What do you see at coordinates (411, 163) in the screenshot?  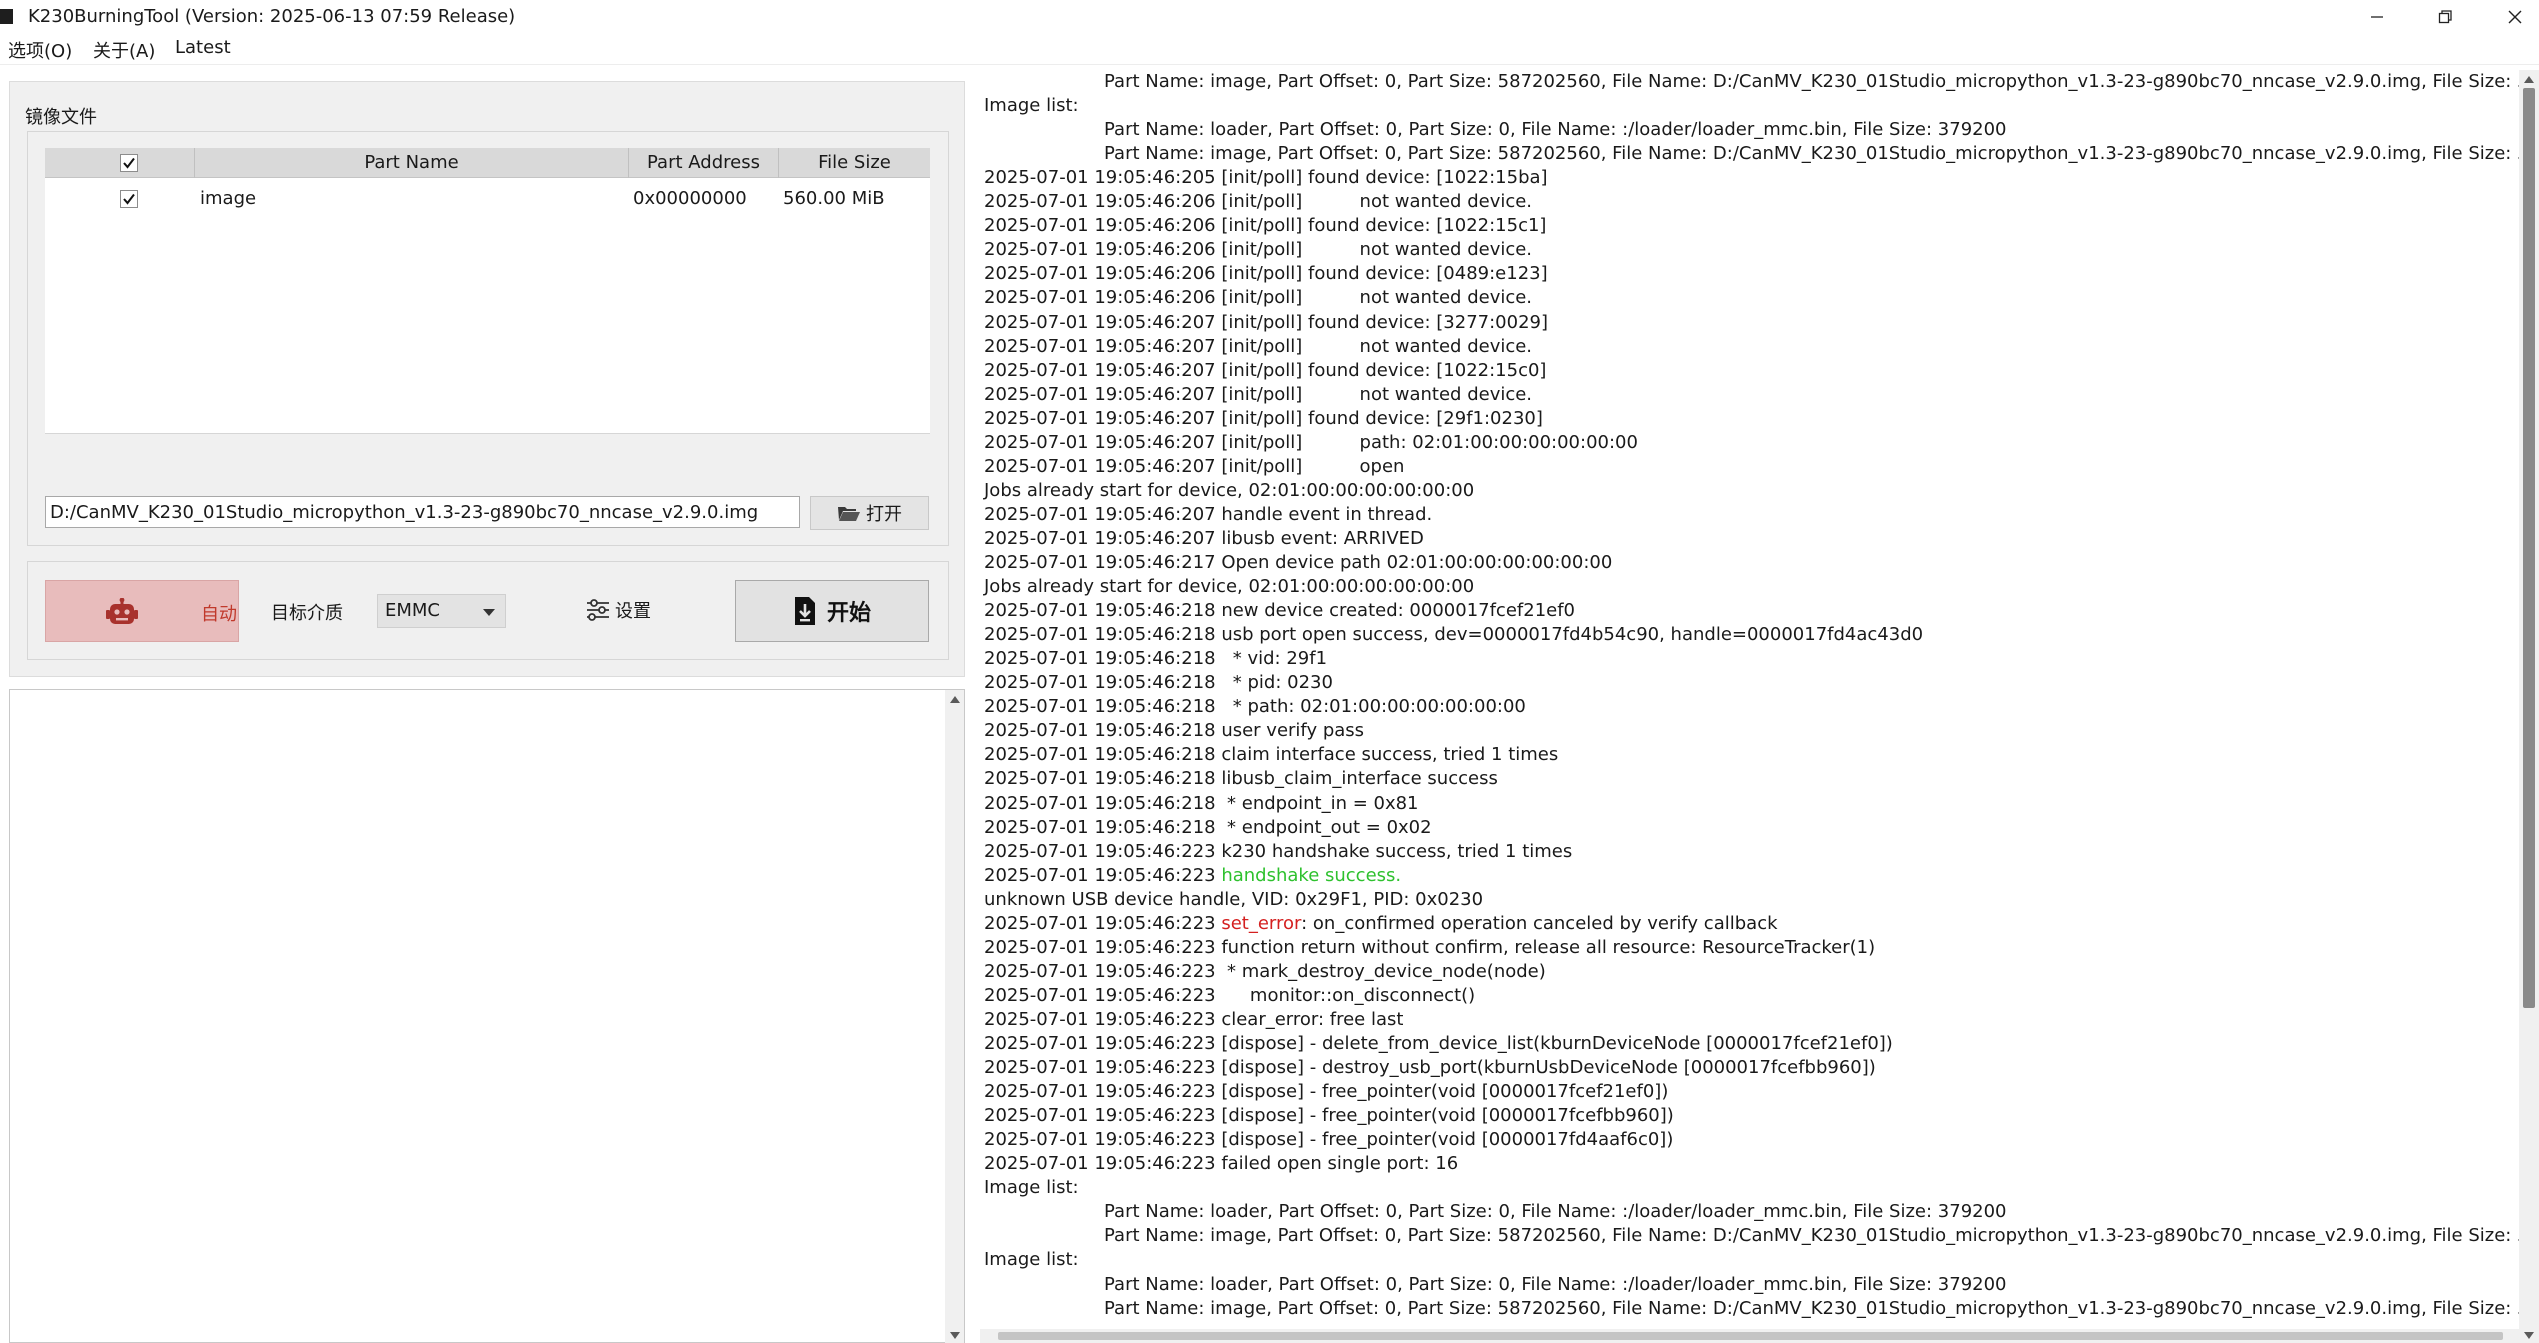 I see `header-part-name: Part Name` at bounding box center [411, 163].